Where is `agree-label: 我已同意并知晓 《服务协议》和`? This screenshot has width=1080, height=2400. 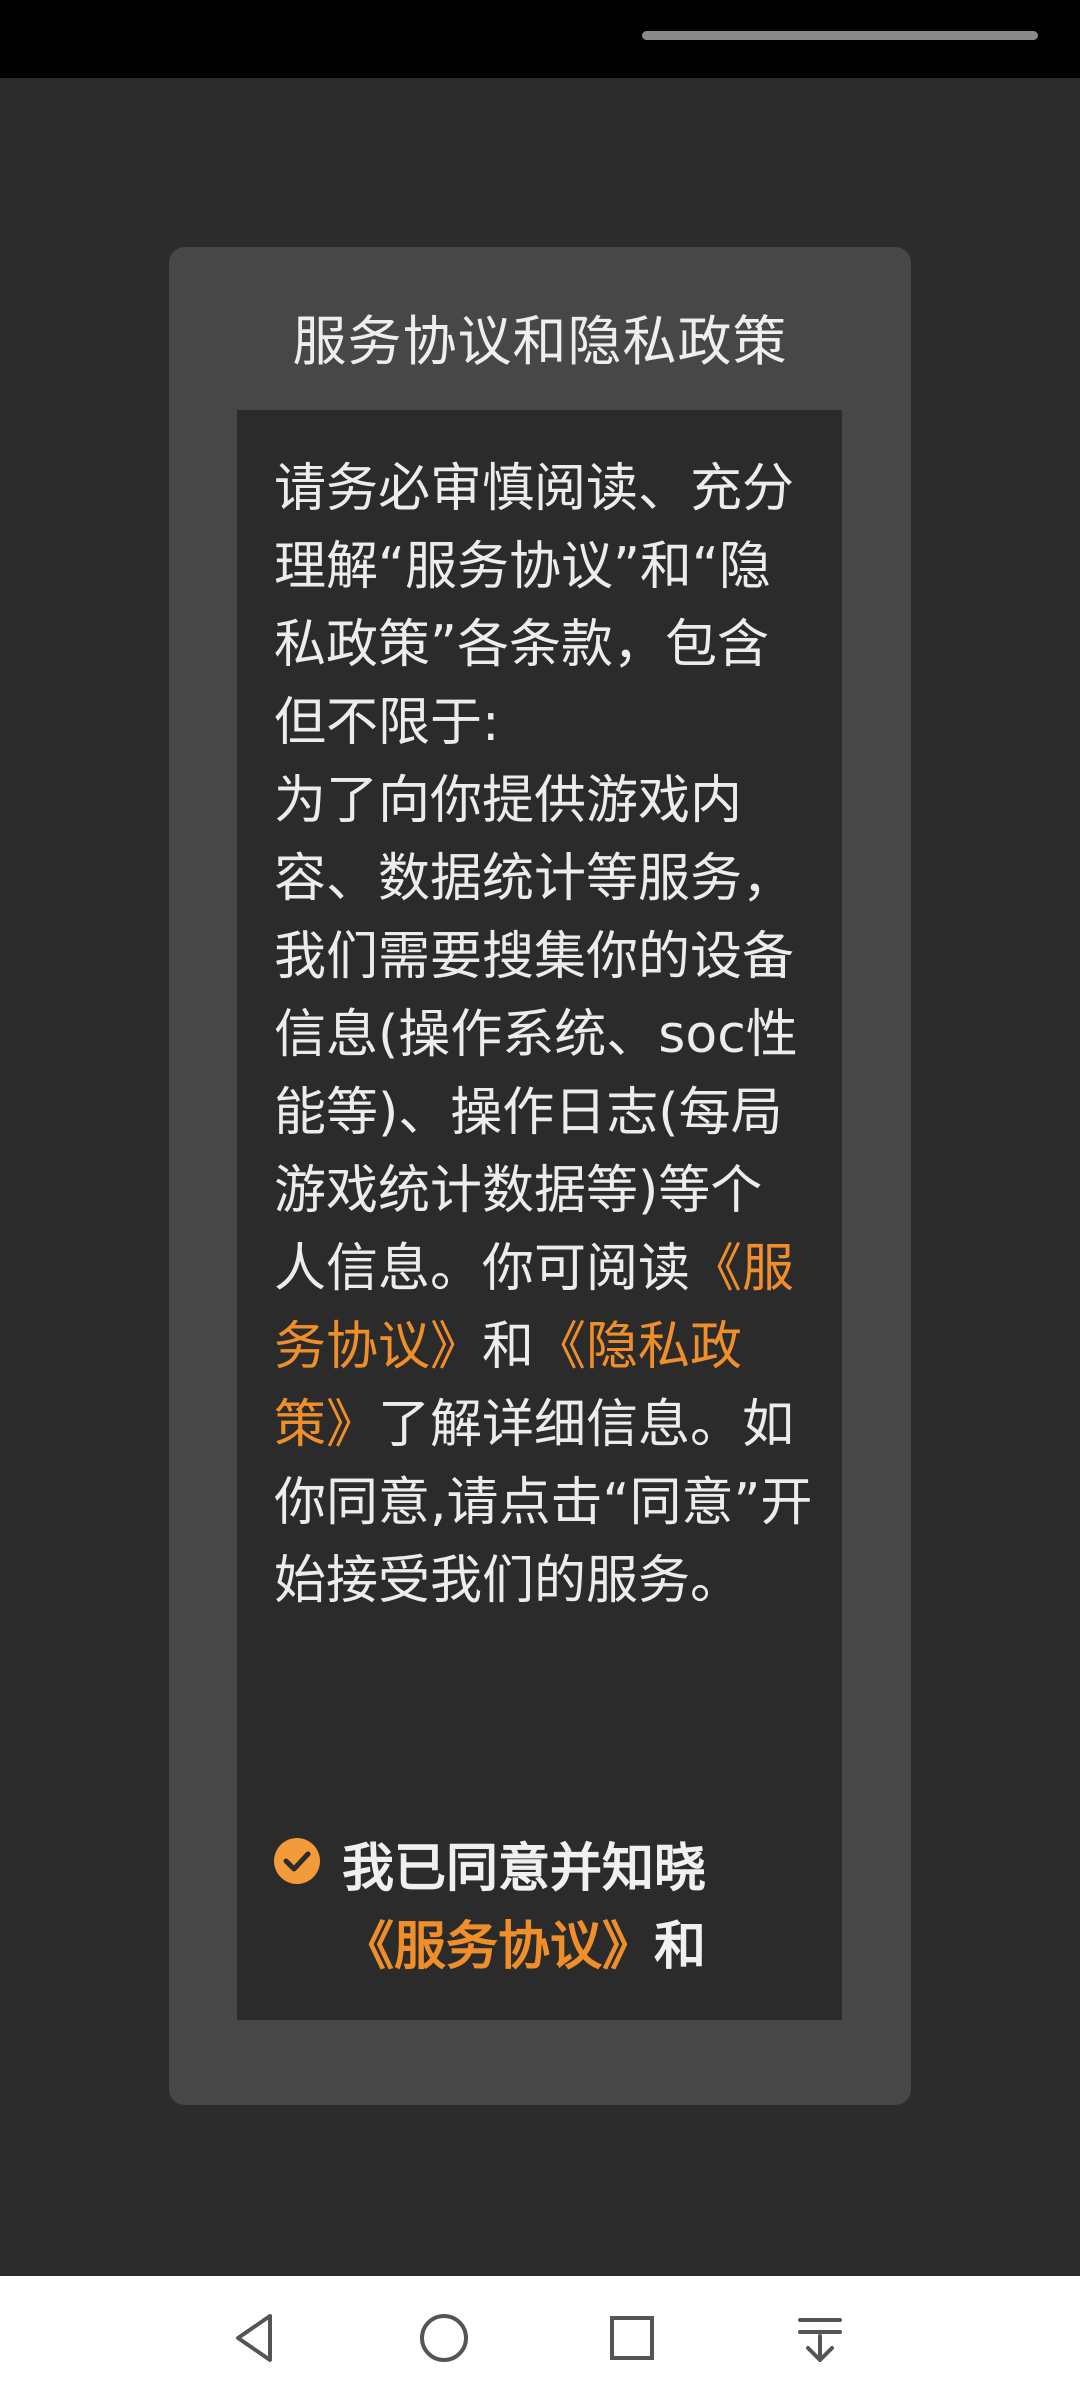
agree-label: 我已同意并知晓 《服务协议》和 is located at coordinates (562, 1908).